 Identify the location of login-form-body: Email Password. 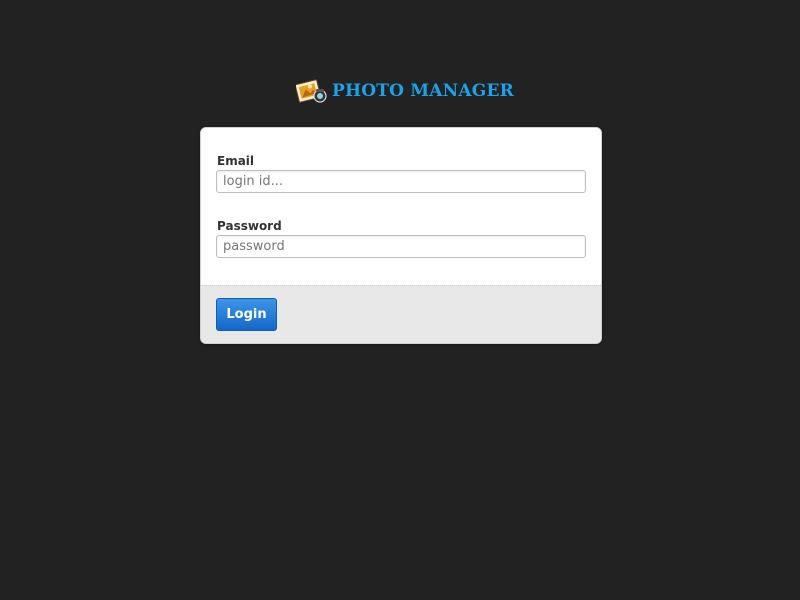
(401, 206).